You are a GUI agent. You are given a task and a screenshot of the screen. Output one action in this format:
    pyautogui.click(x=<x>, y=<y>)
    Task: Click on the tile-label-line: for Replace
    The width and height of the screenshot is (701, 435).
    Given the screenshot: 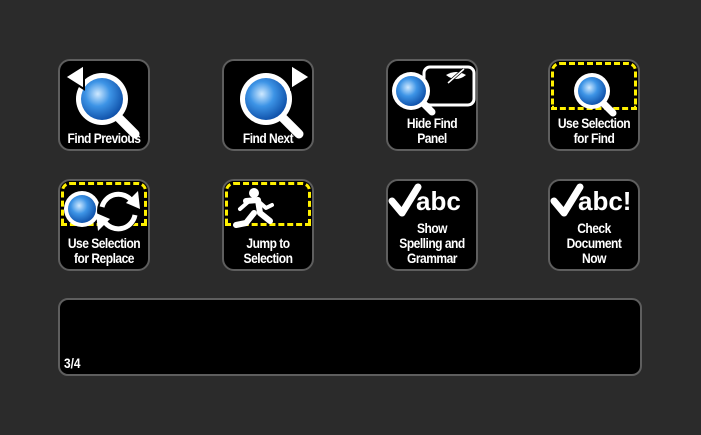 What is the action you would take?
    pyautogui.click(x=104, y=258)
    